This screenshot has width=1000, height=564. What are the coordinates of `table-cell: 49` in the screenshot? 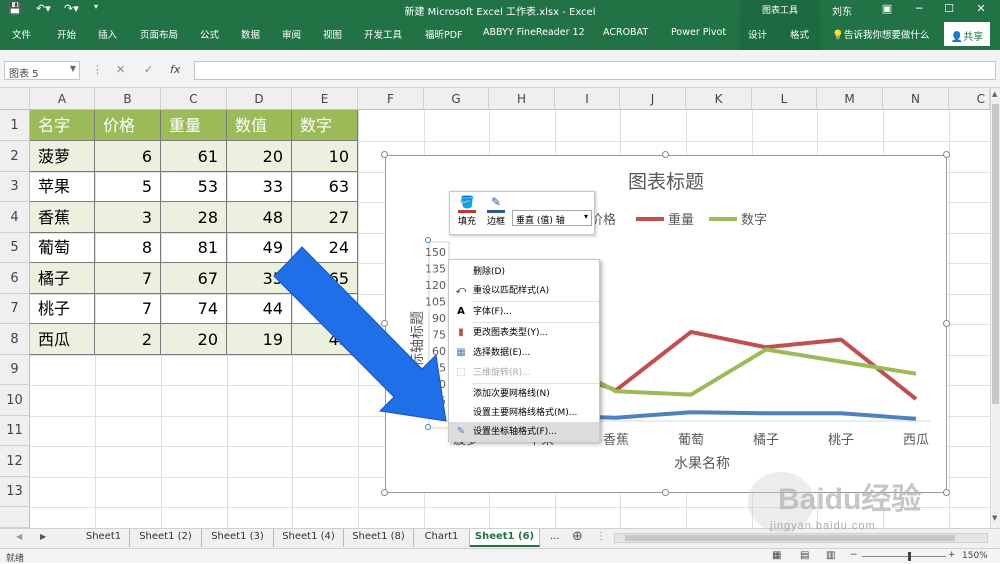 It's located at (259, 248).